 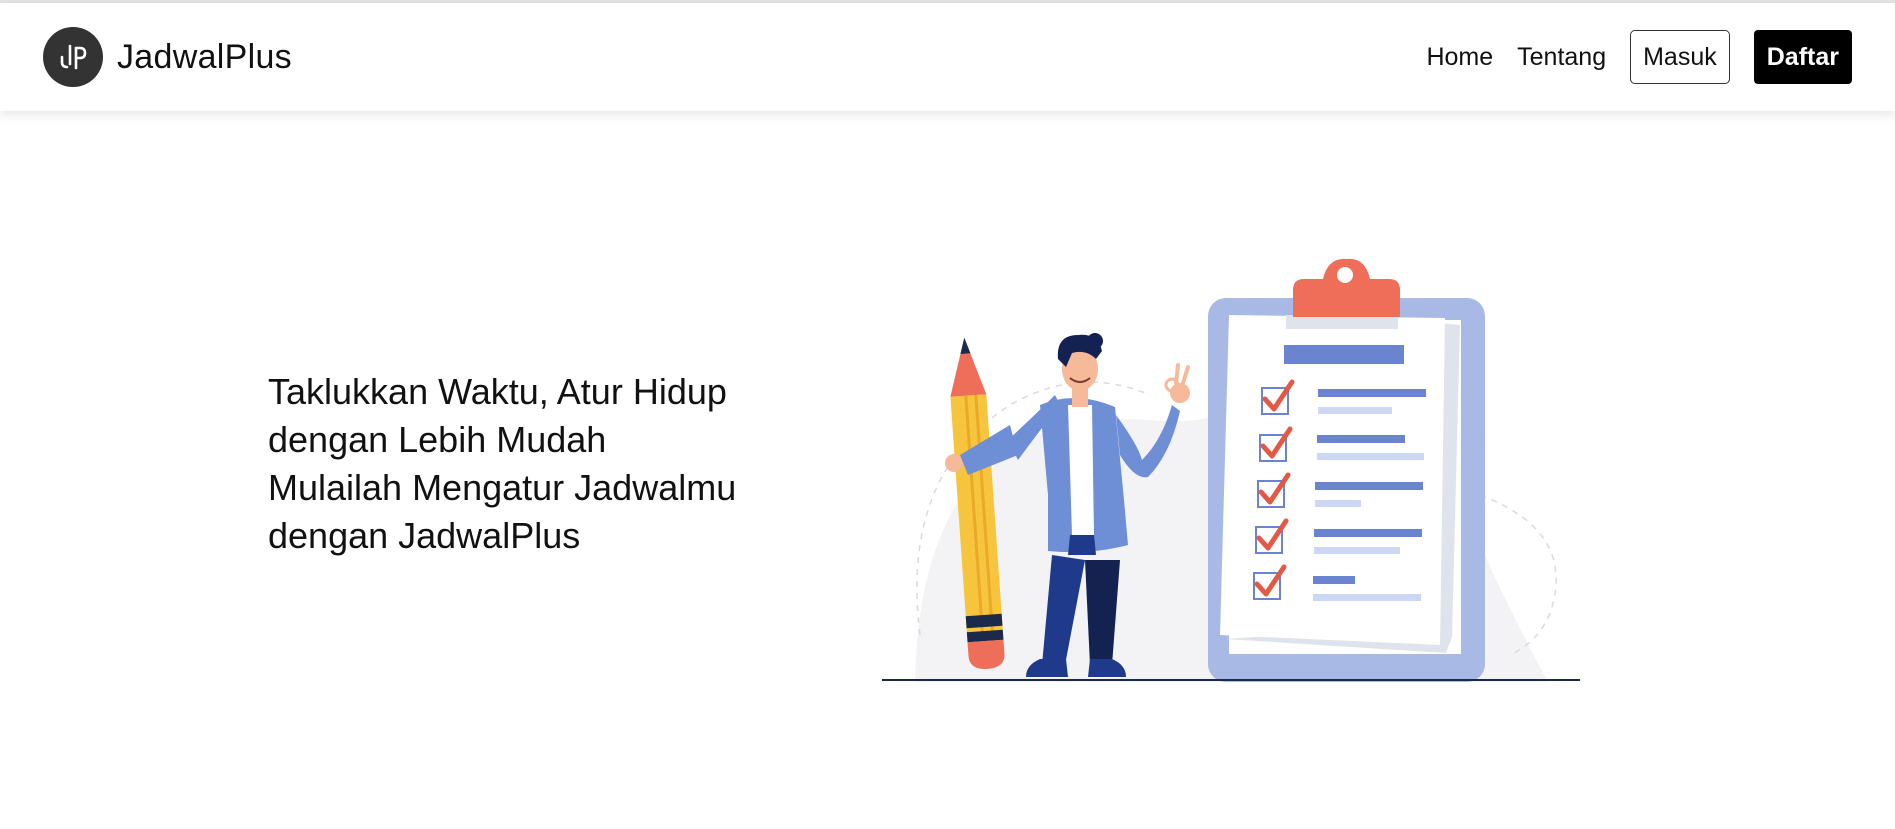 I want to click on main-nav: Home Tentang Masuk Daftar, so click(x=1639, y=57).